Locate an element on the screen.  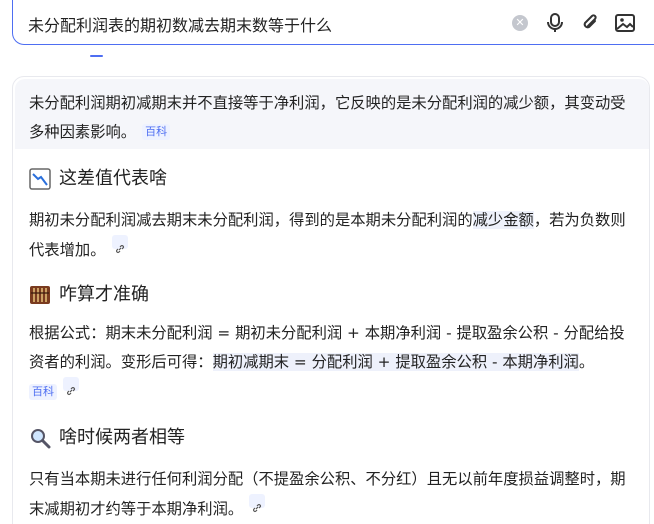
section-heading: 啥时候两者相等 is located at coordinates (107, 438).